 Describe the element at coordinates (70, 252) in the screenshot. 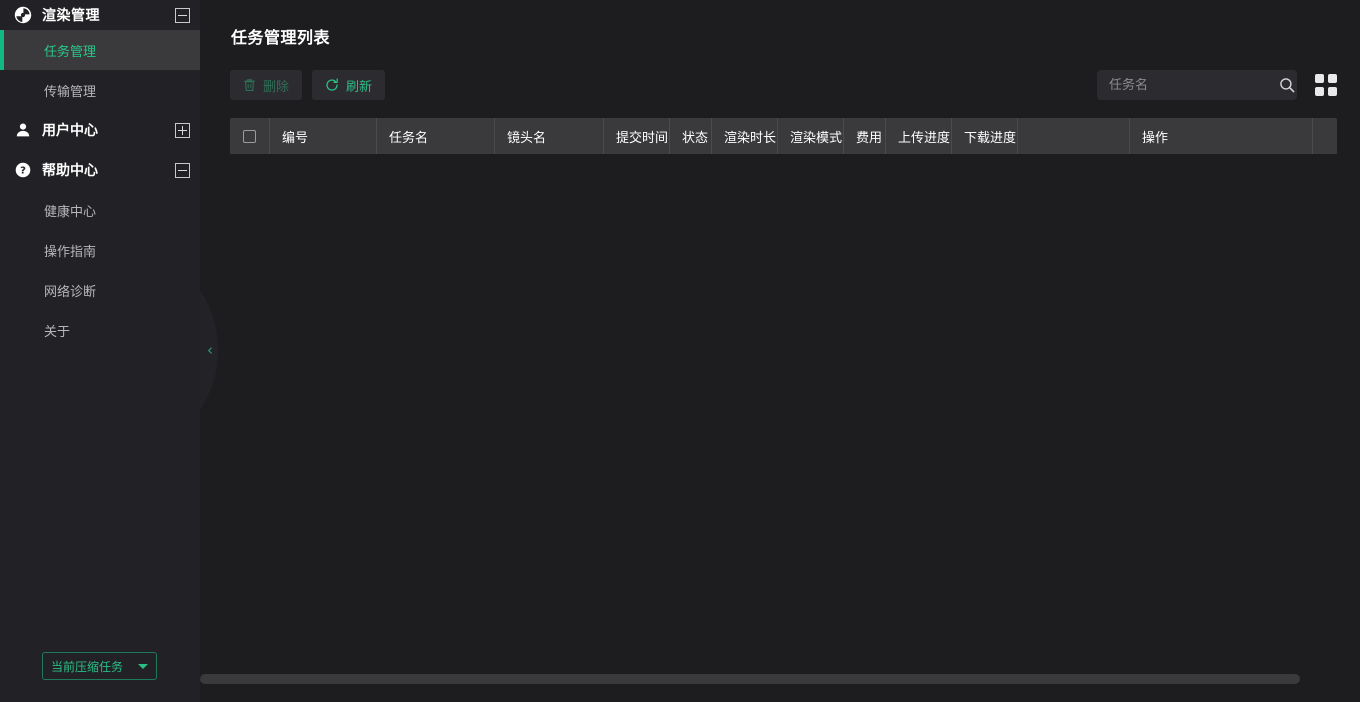

I see `sidebar-item-label: 操作指南` at that location.